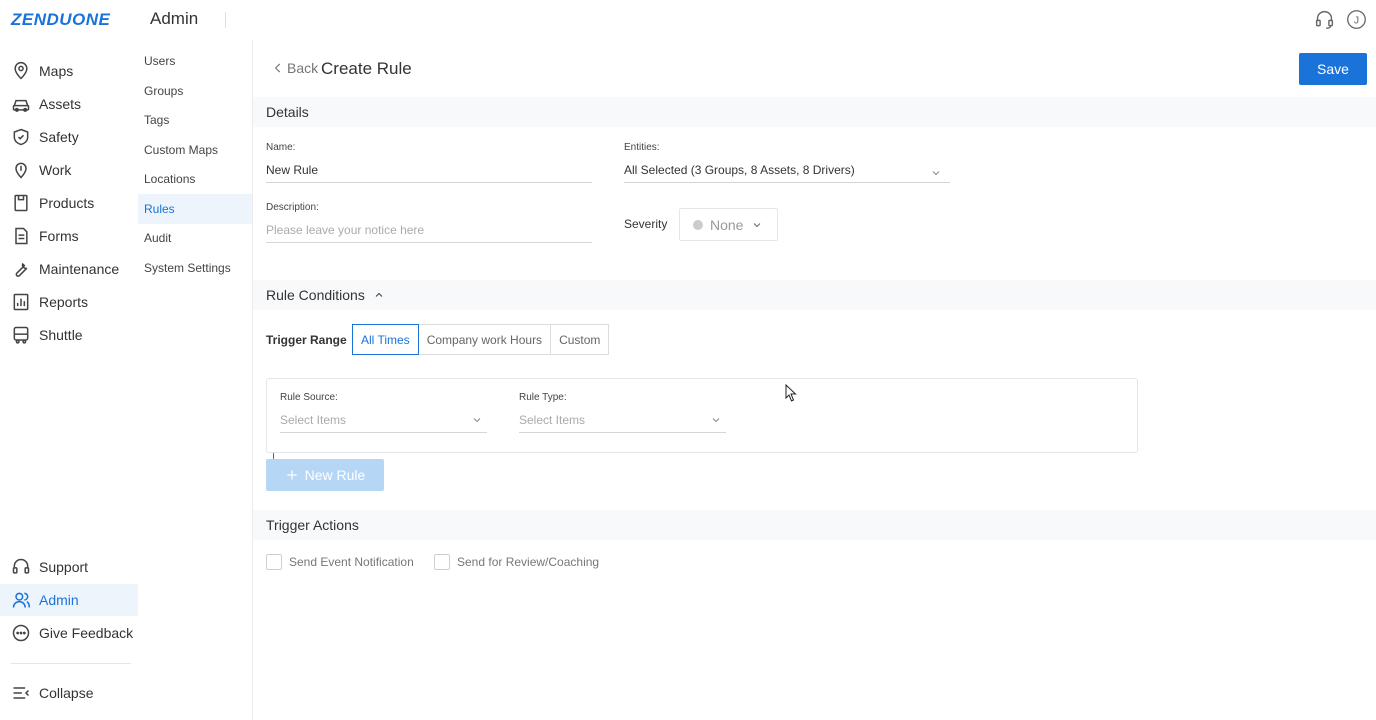  I want to click on sidebar-item-label: Forms, so click(59, 236).